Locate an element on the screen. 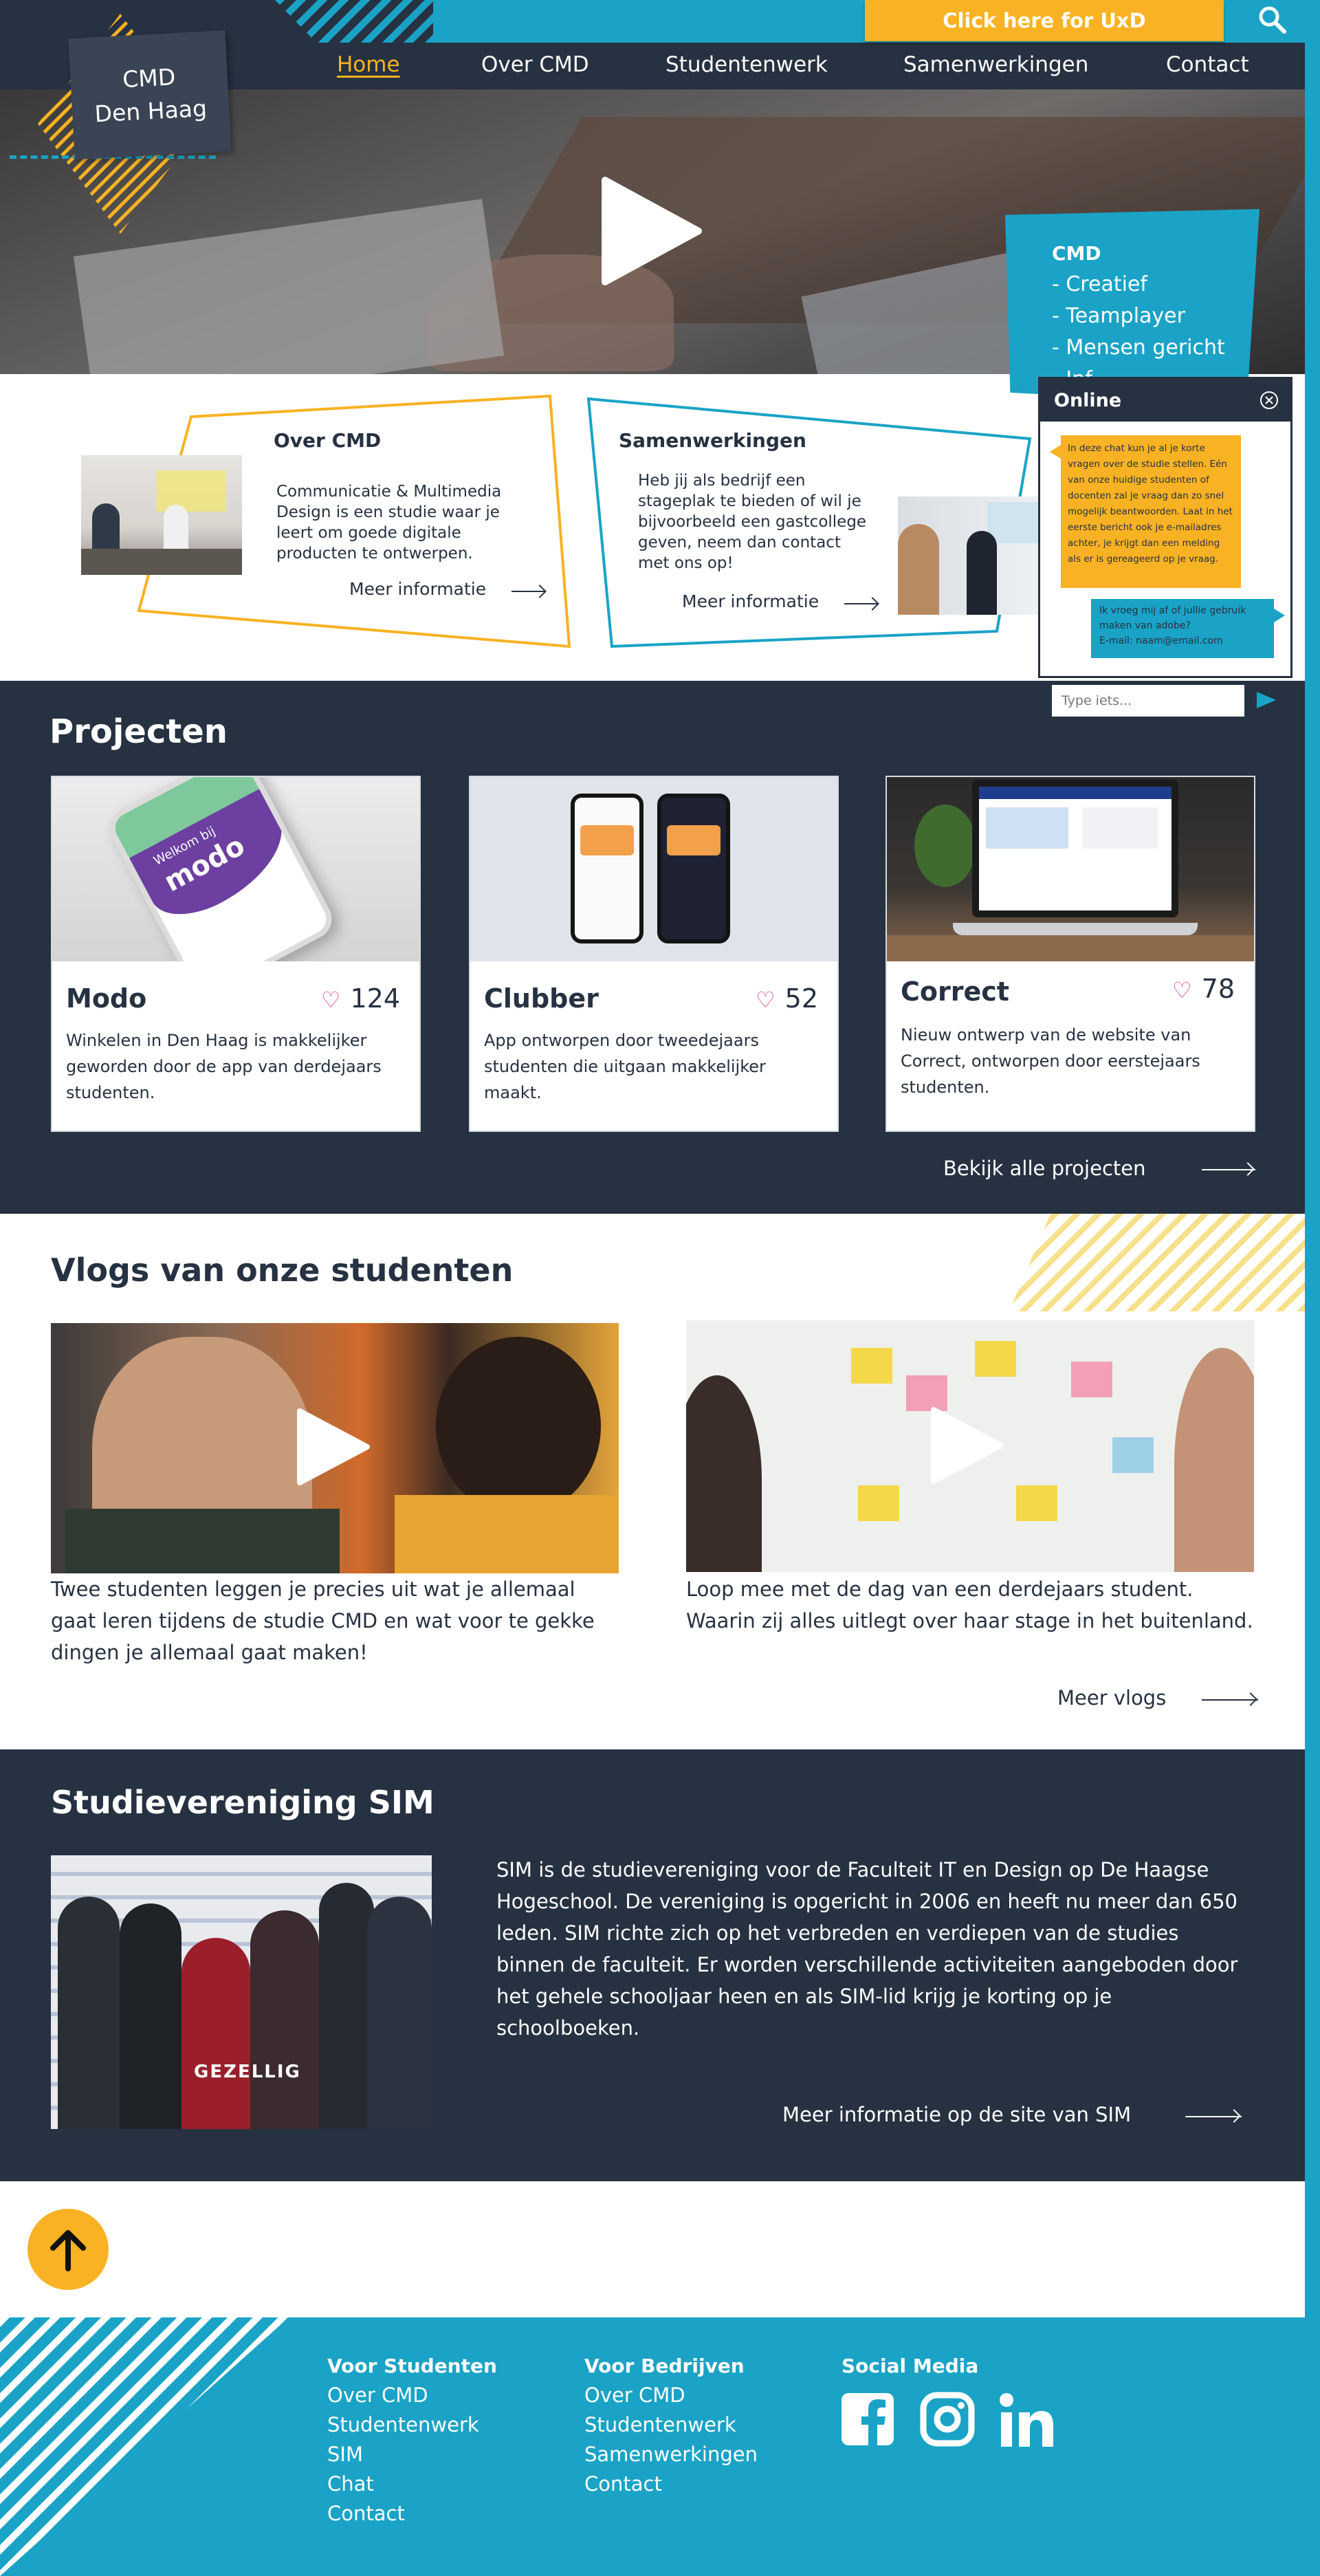  clubber-phone-light is located at coordinates (607, 868).